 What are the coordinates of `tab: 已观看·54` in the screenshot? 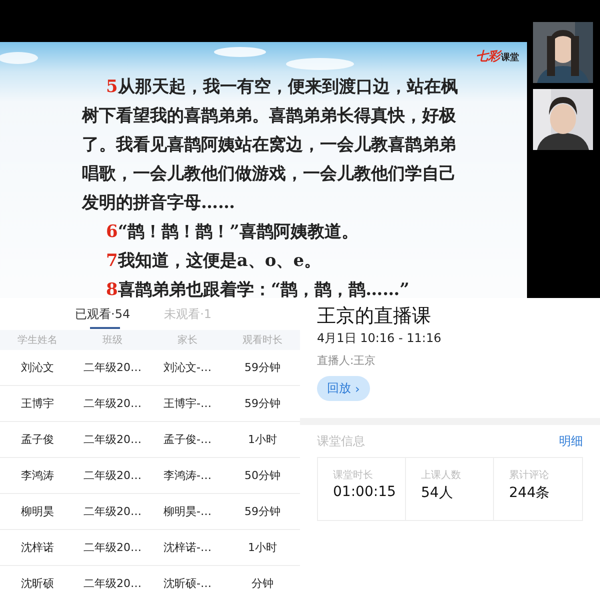 It's located at (102, 314).